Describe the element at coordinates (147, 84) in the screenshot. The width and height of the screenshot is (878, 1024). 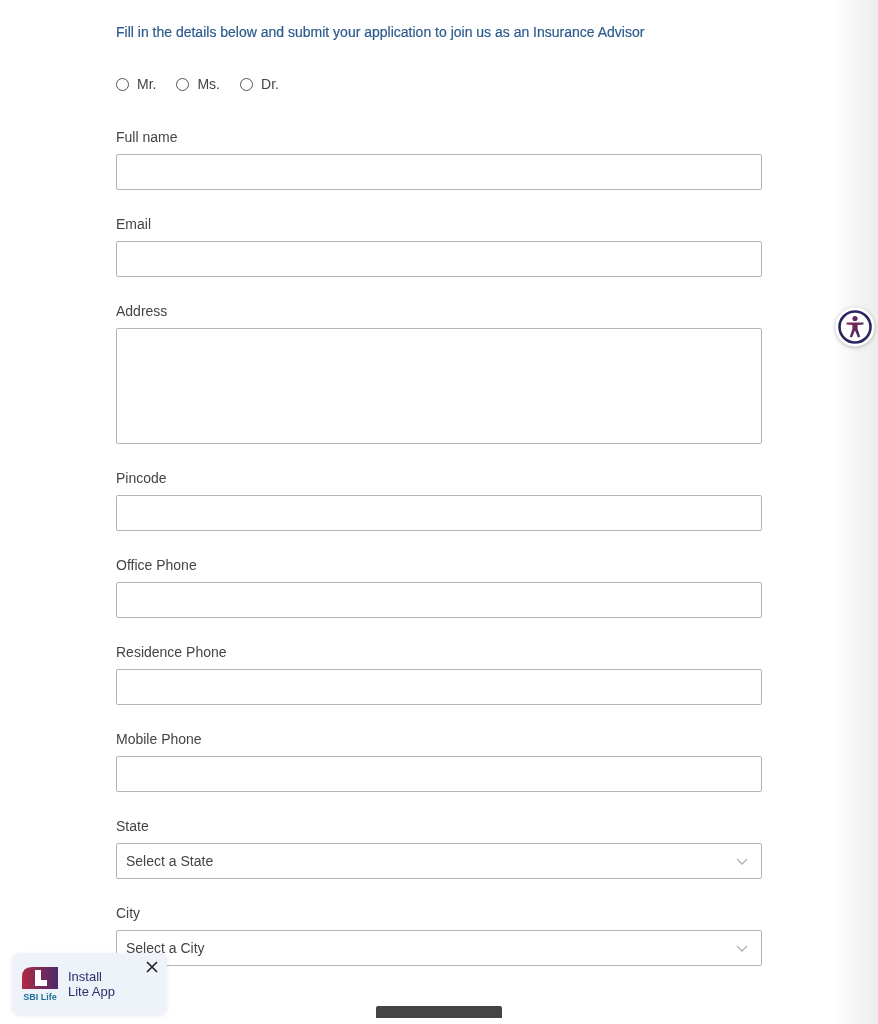
I see `radio-label: Mr.` at that location.